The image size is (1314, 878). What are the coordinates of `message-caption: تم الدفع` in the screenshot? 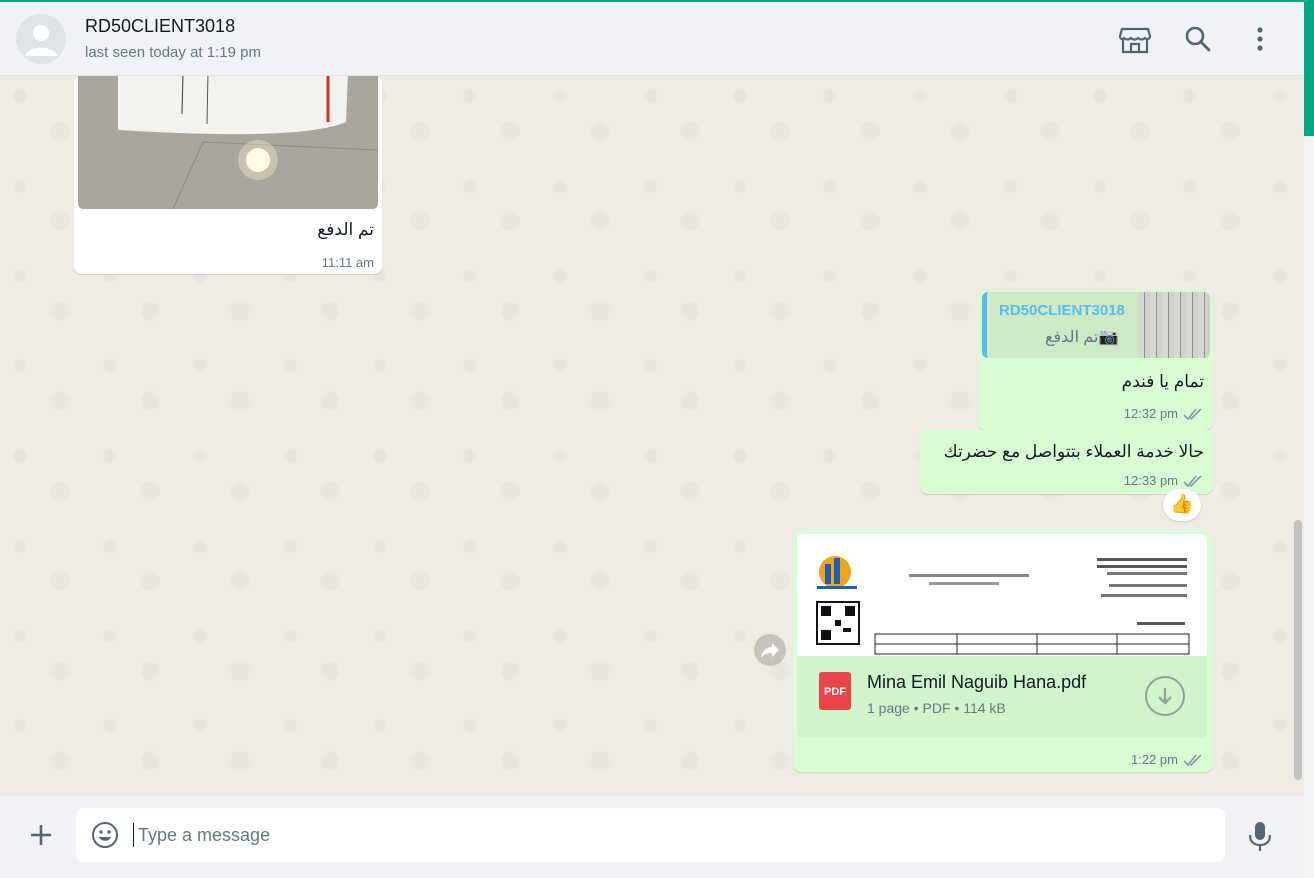 It's located at (345, 229).